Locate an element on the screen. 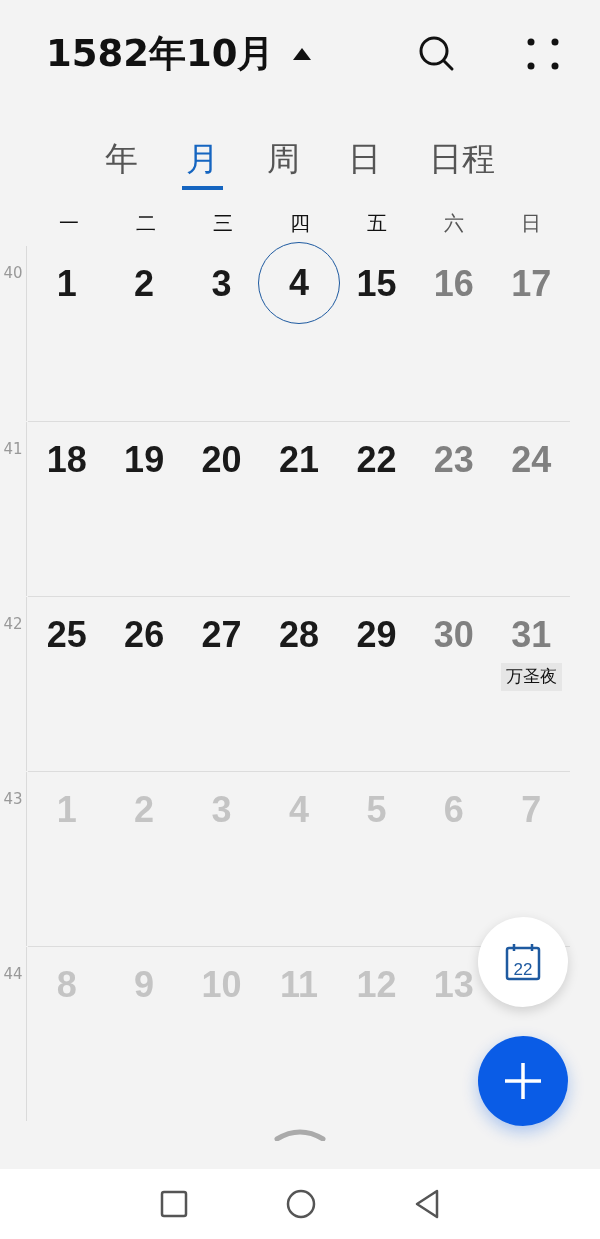  event-chip: 万圣夜 is located at coordinates (531, 677).